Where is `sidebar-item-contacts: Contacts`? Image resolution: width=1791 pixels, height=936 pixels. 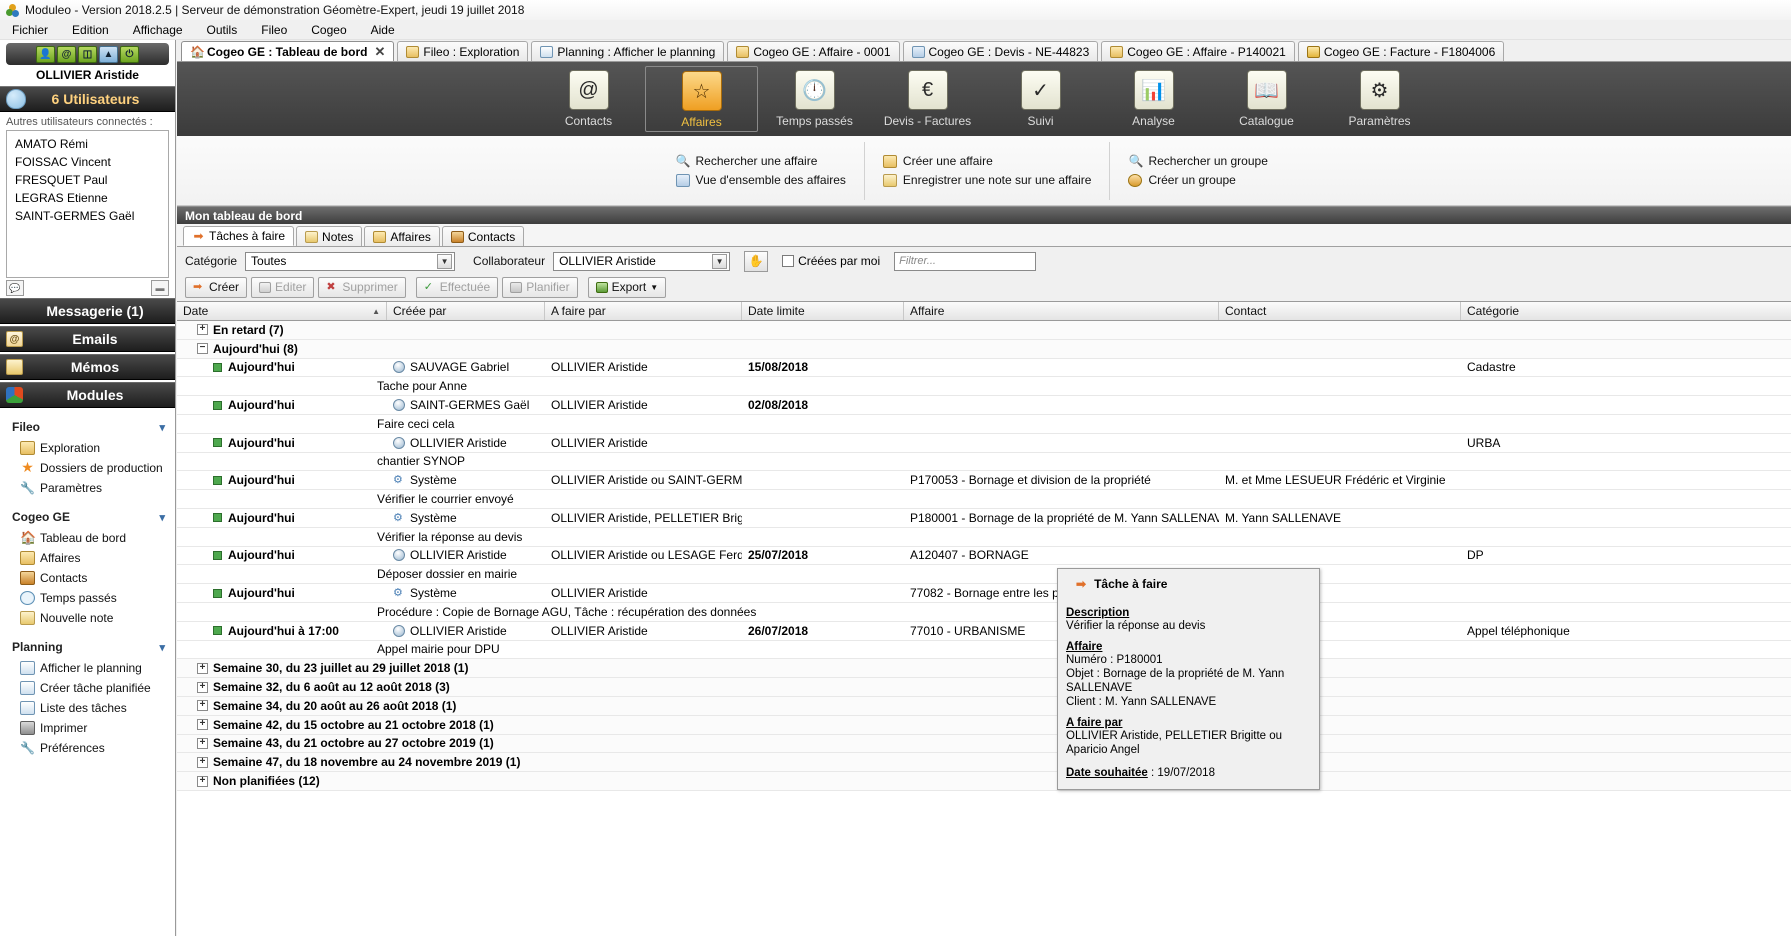
sidebar-item-contacts: Contacts is located at coordinates (87, 578).